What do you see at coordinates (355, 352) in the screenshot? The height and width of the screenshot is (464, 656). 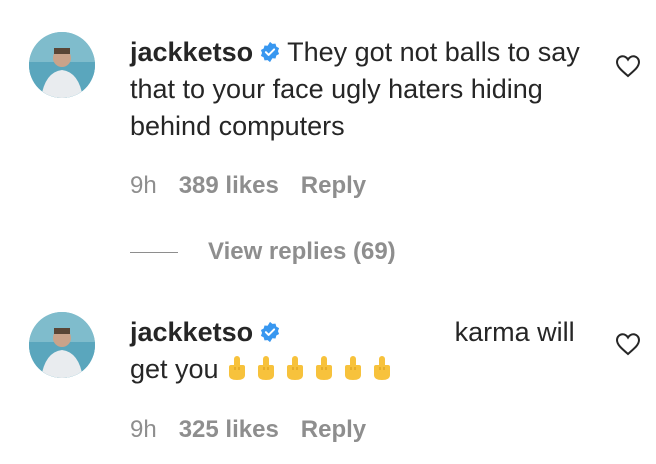 I see `comment-body: jackketso karma will get you` at bounding box center [355, 352].